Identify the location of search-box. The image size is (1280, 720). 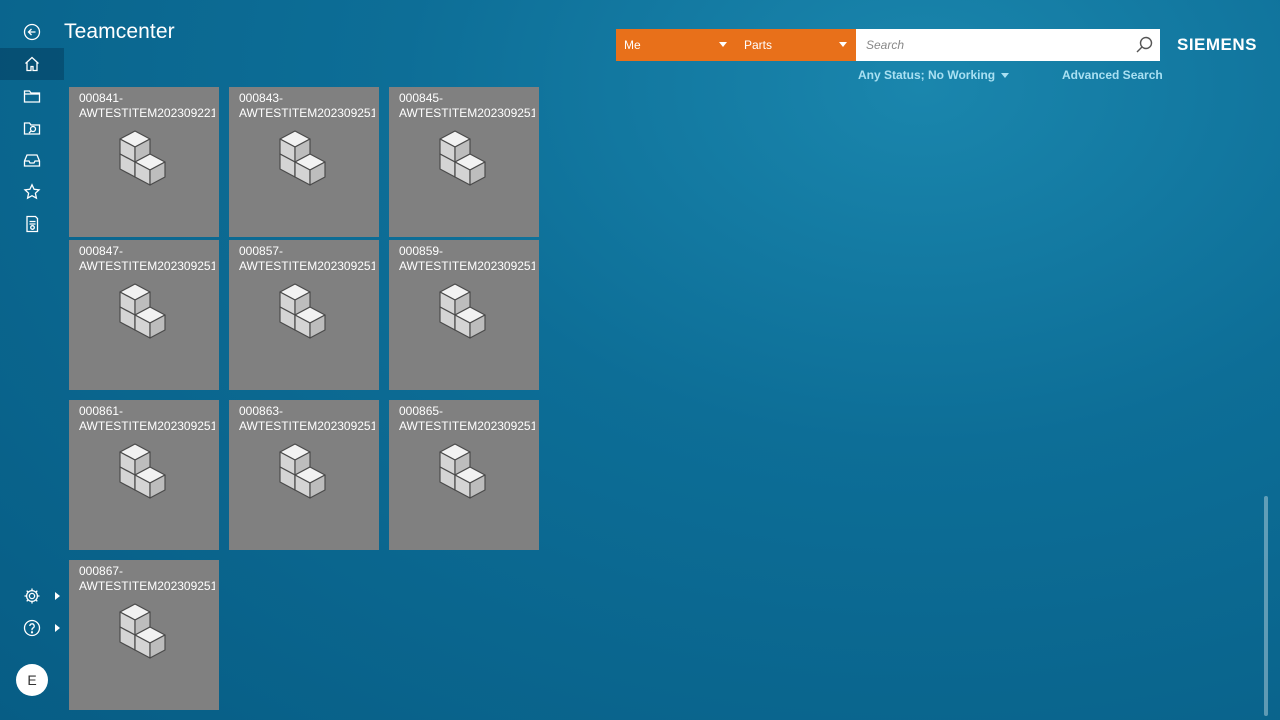
(1008, 45).